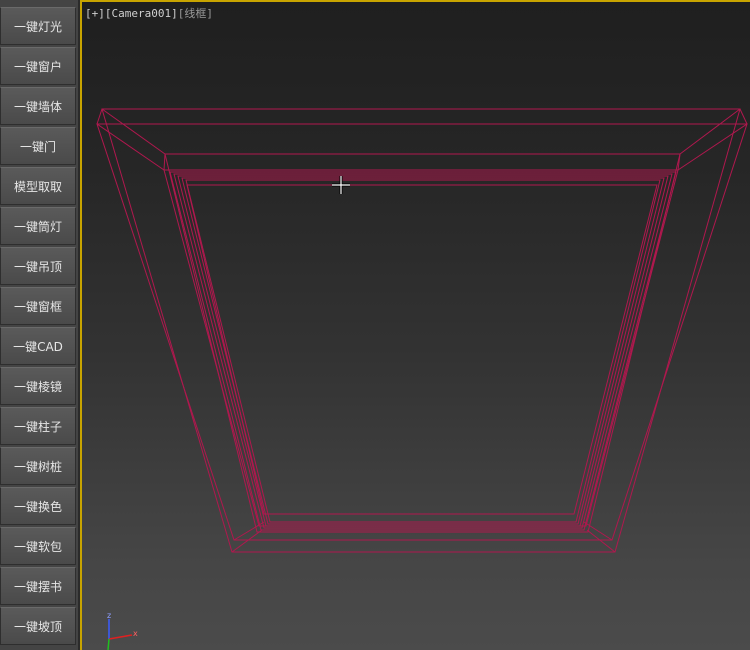  I want to click on axis-x-line, so click(120, 637).